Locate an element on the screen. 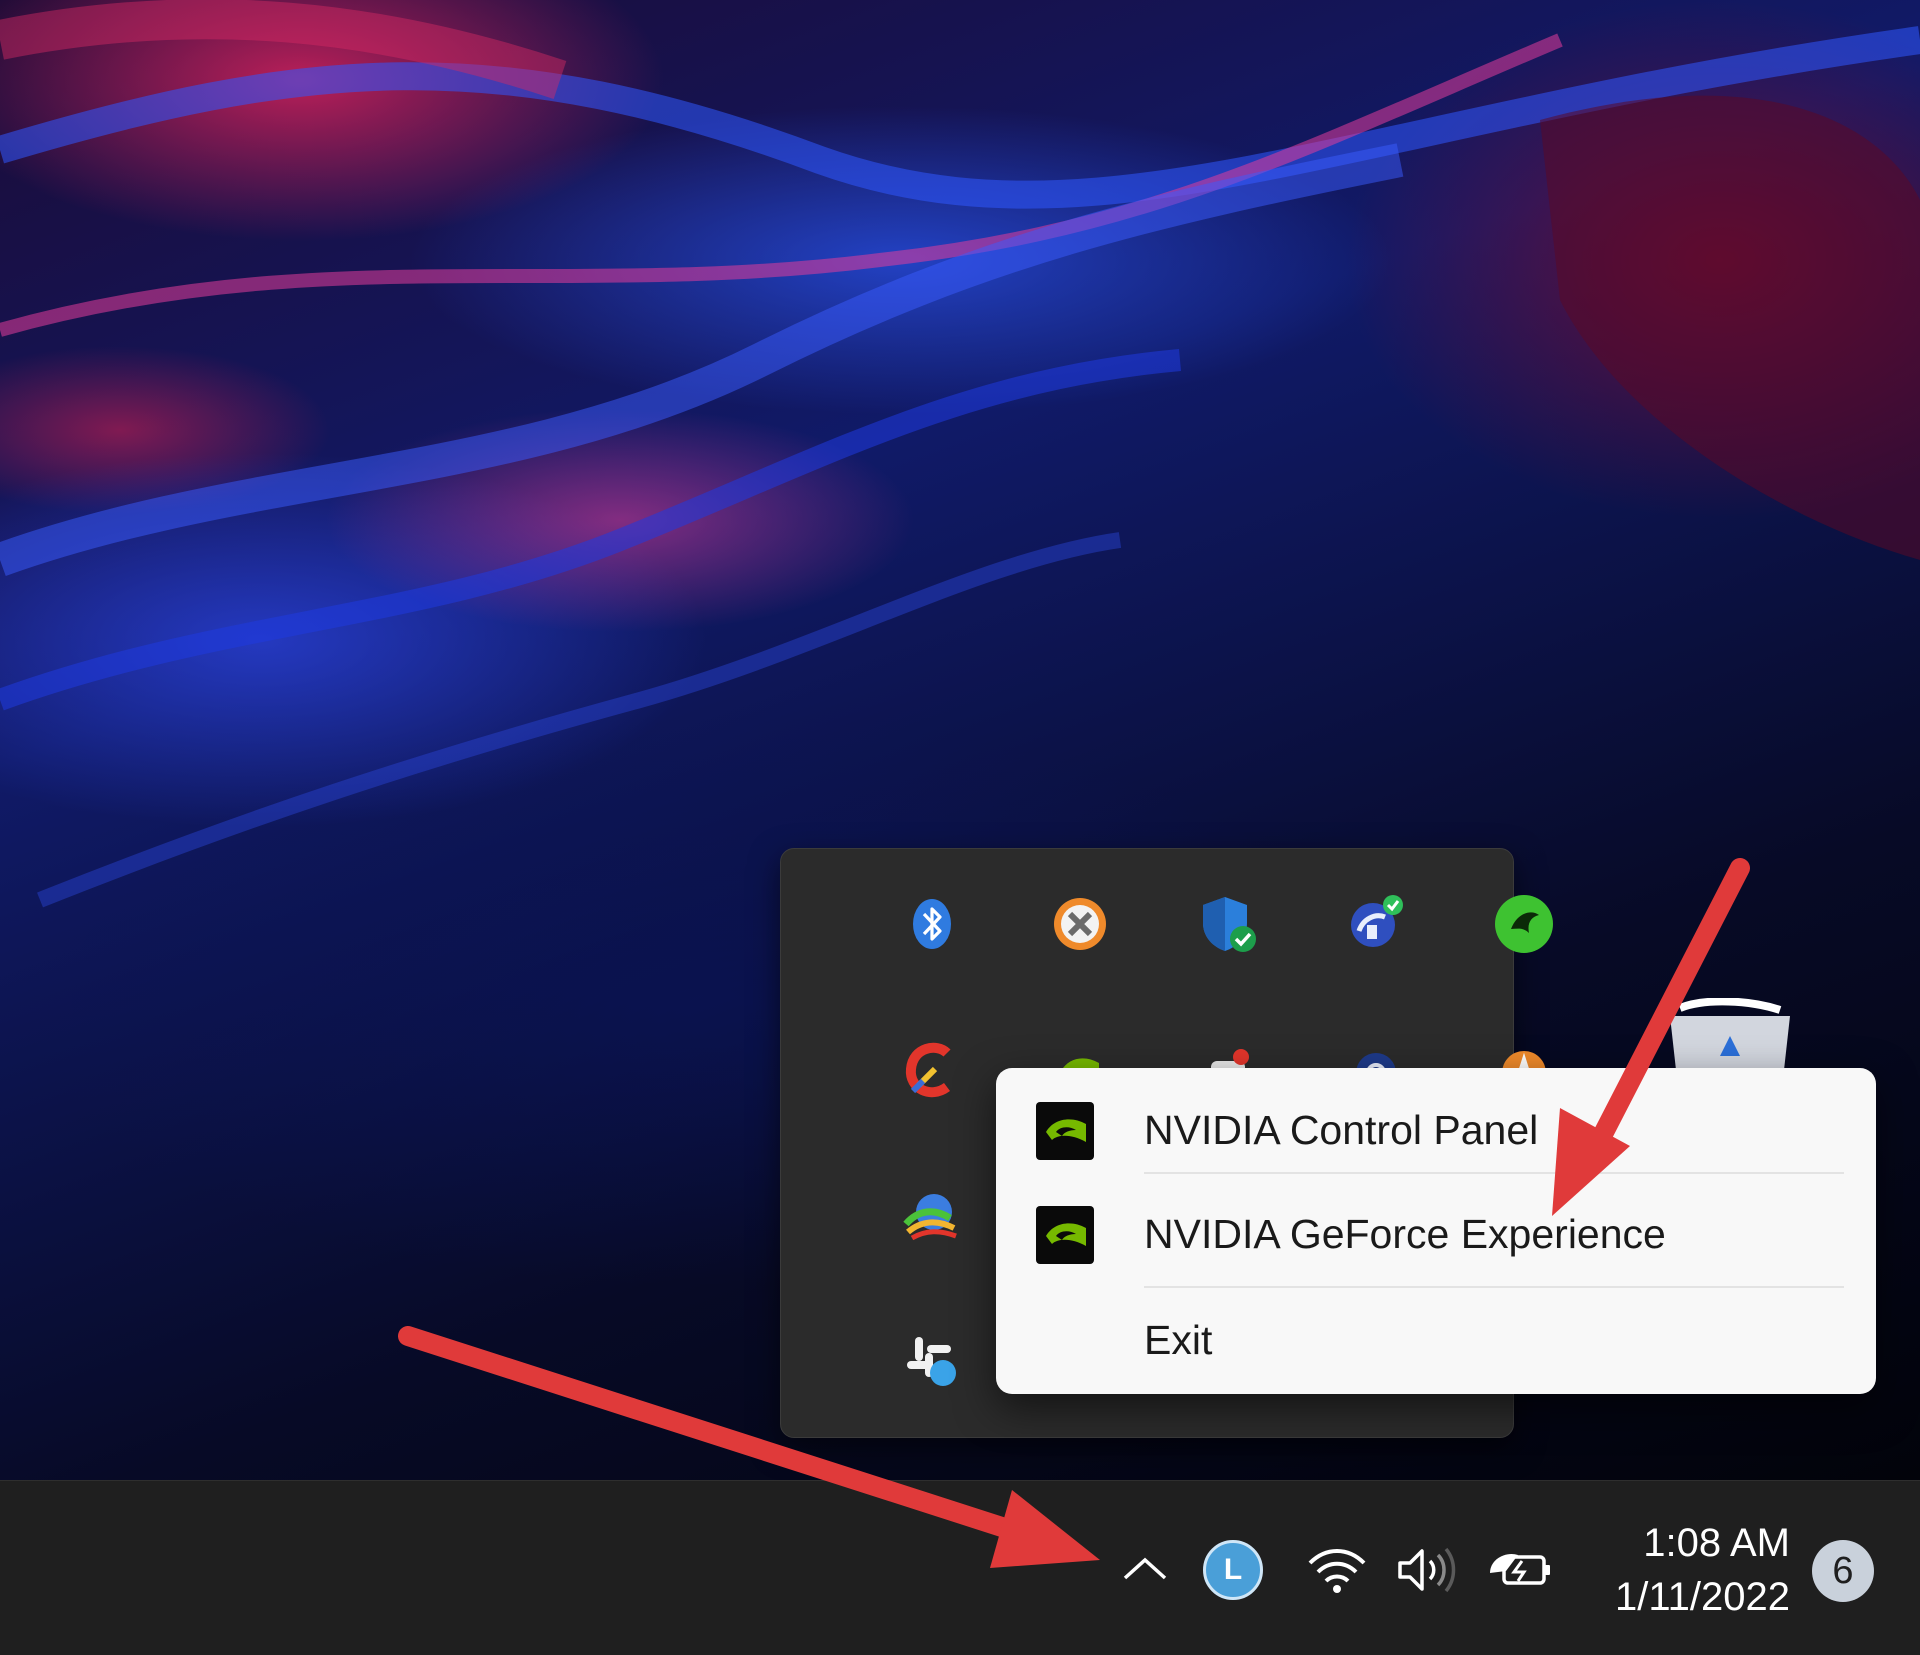 This screenshot has height=1655, width=1920. menu-separator is located at coordinates (1494, 1173).